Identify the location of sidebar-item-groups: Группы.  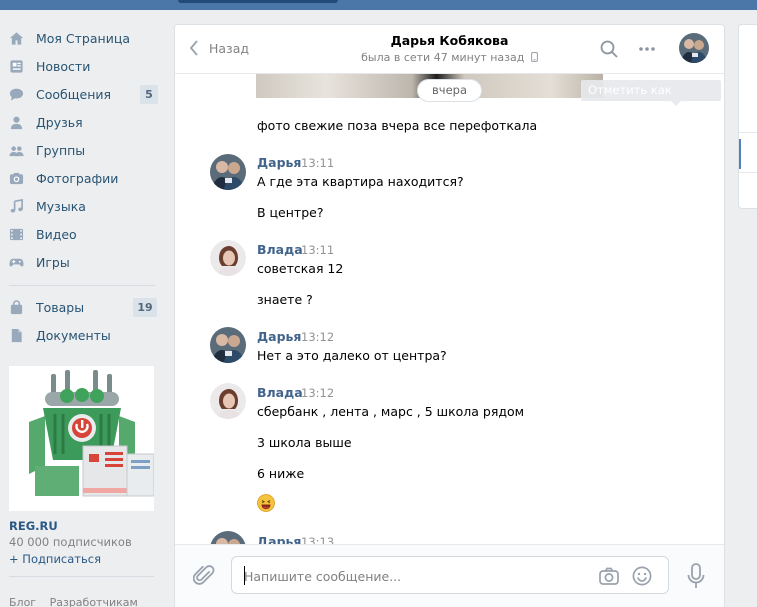
(82, 150).